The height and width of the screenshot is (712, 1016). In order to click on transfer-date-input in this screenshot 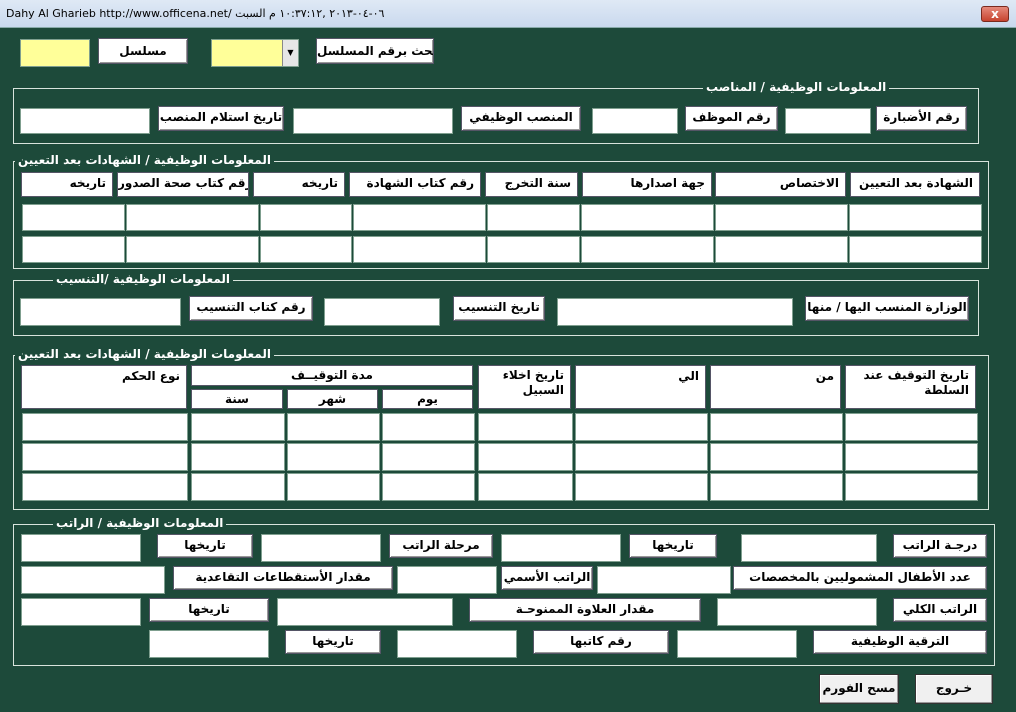, I will do `click(382, 312)`.